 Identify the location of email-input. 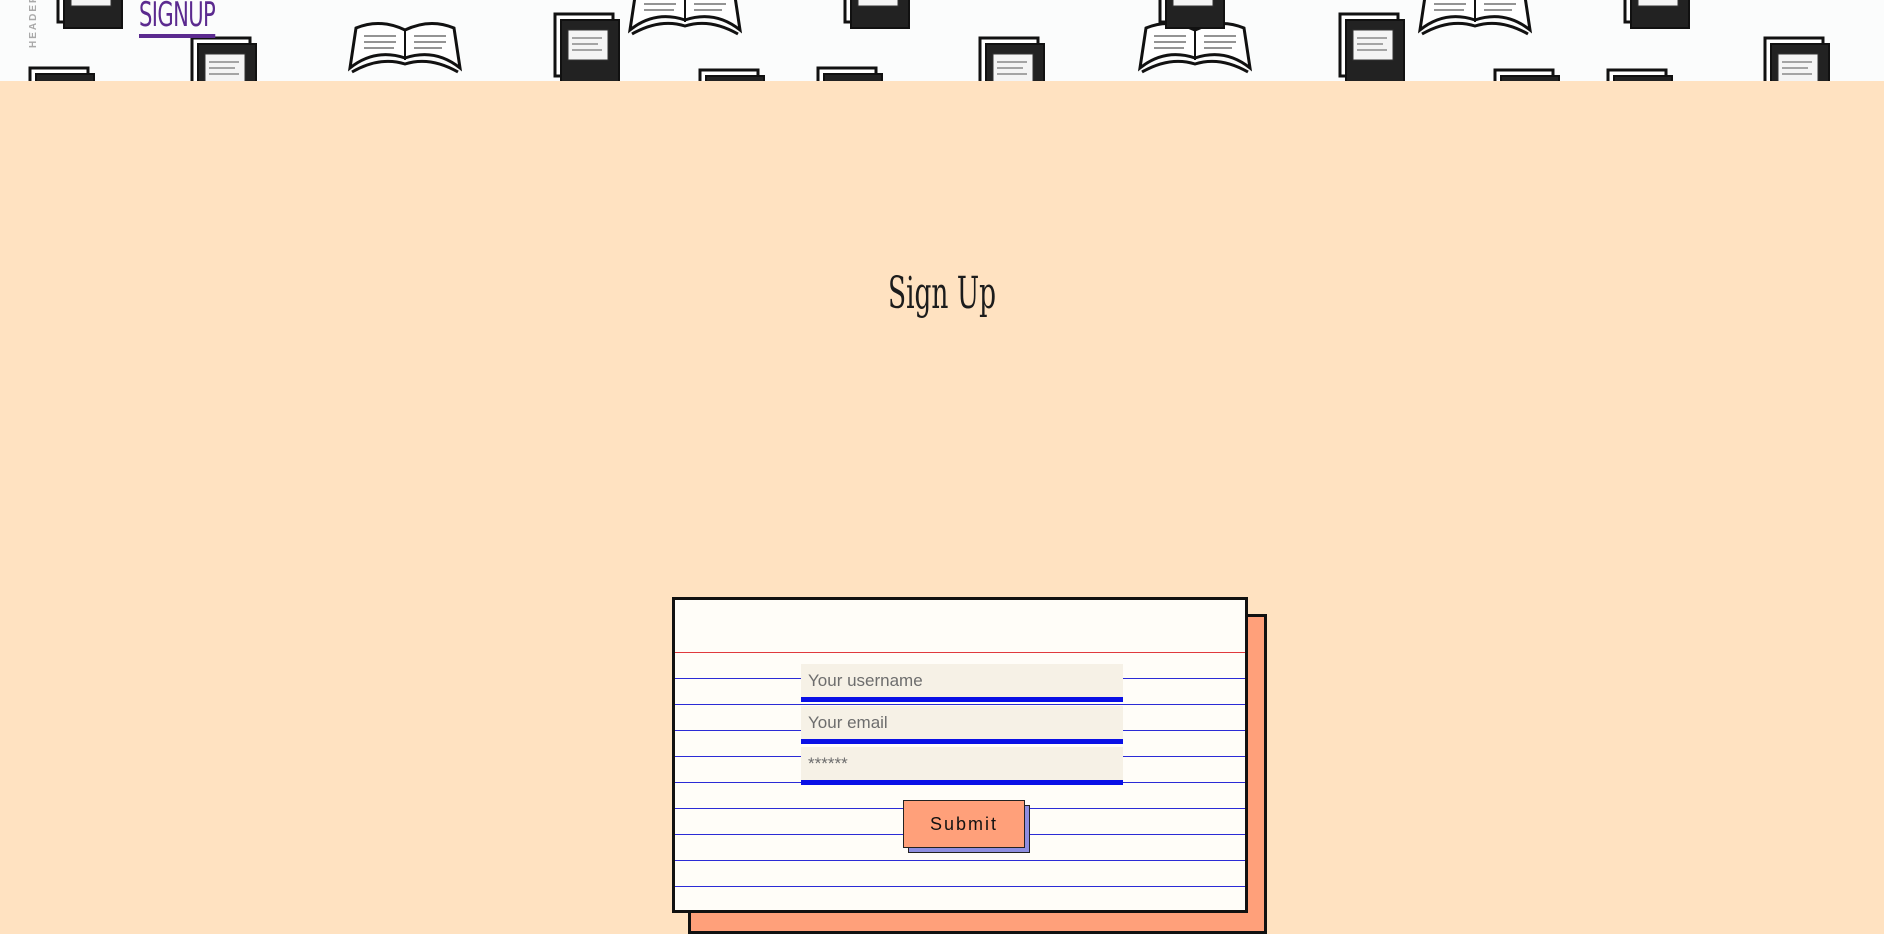
(962, 725).